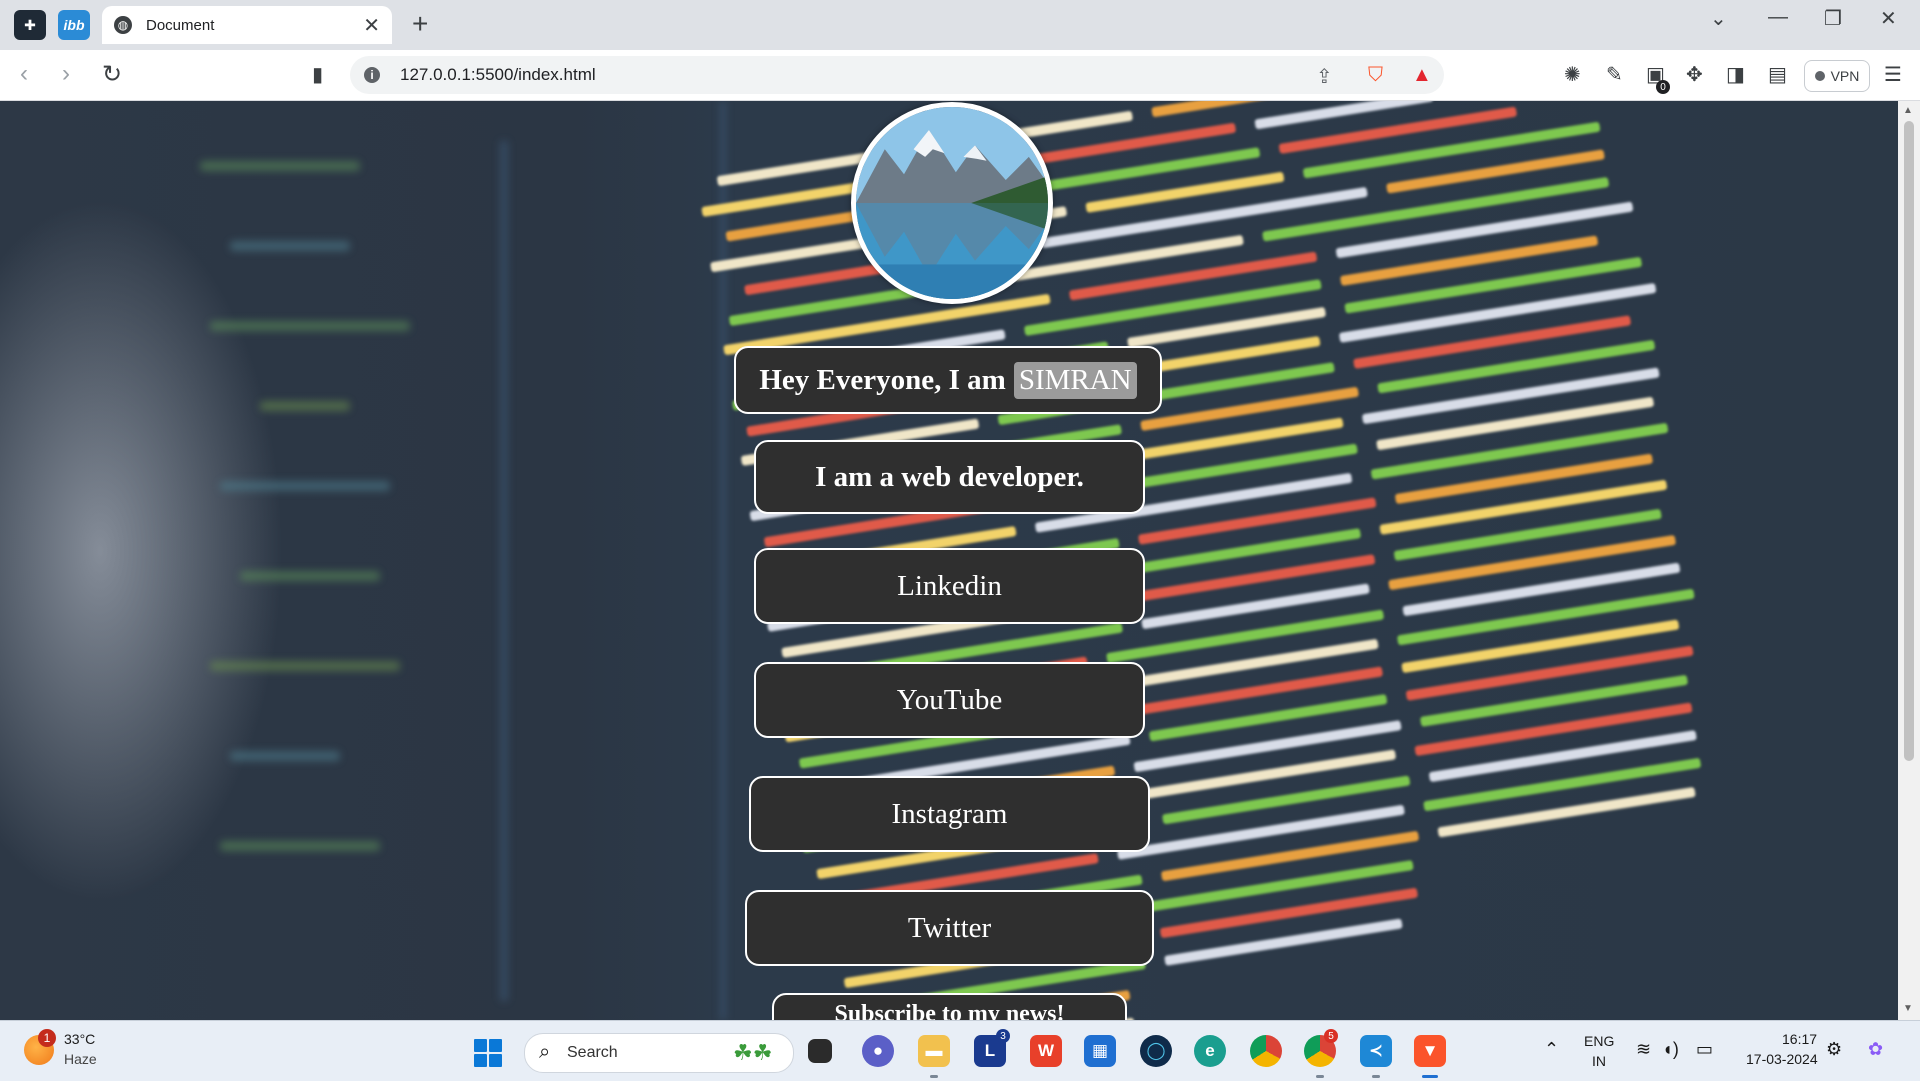  I want to click on close-window-button: ✕, so click(1888, 18).